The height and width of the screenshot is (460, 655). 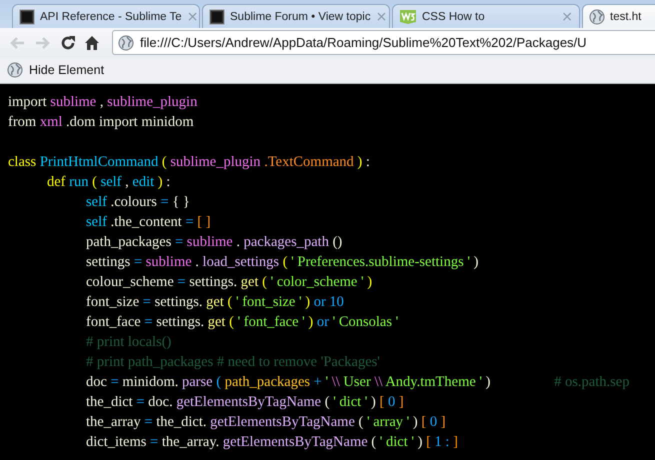 I want to click on w3-logo-icon, so click(x=408, y=16).